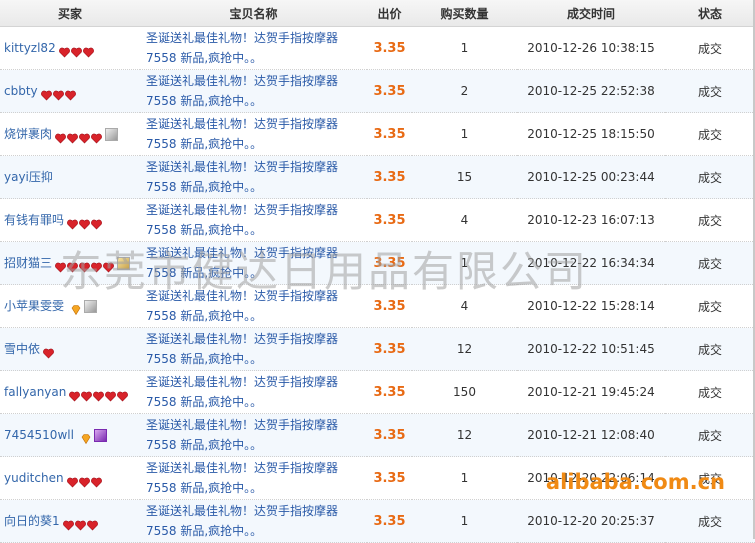 This screenshot has height=543, width=755. I want to click on time-cell: 2010-12-22 10:51:45, so click(591, 349).